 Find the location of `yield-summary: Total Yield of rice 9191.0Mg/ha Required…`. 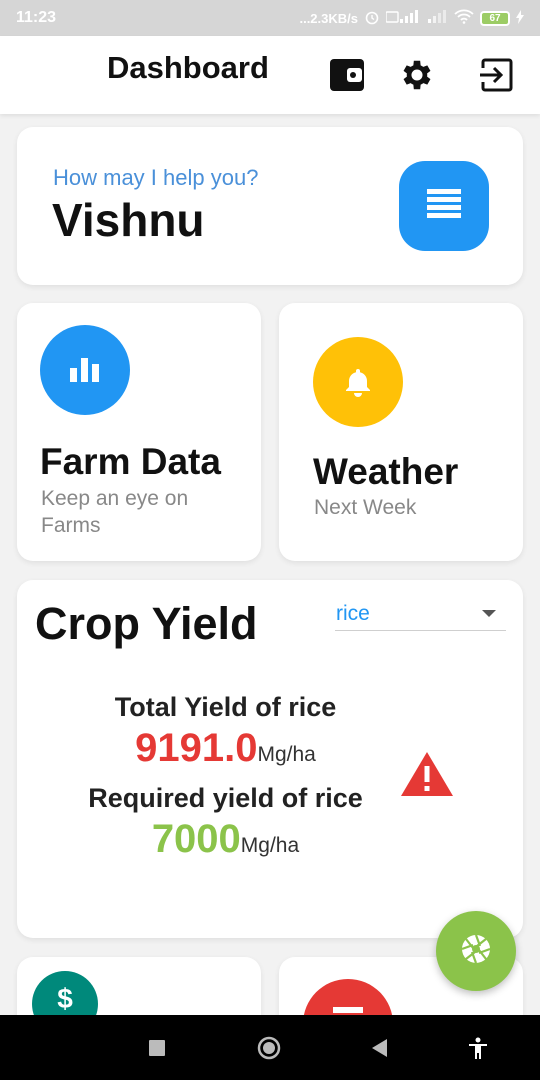

yield-summary: Total Yield of rice 9191.0Mg/ha Required… is located at coordinates (225, 781).